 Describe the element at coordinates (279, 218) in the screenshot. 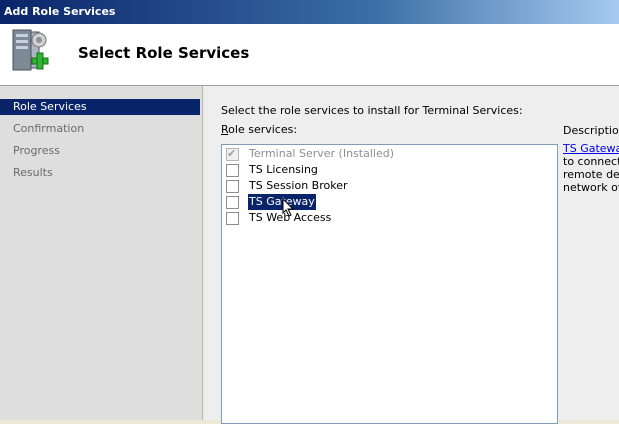

I see `list-item-ts-web-access: TS Web Access` at that location.